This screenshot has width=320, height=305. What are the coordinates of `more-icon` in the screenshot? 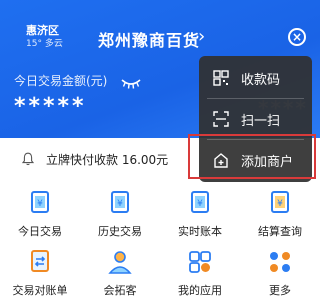 It's located at (280, 262).